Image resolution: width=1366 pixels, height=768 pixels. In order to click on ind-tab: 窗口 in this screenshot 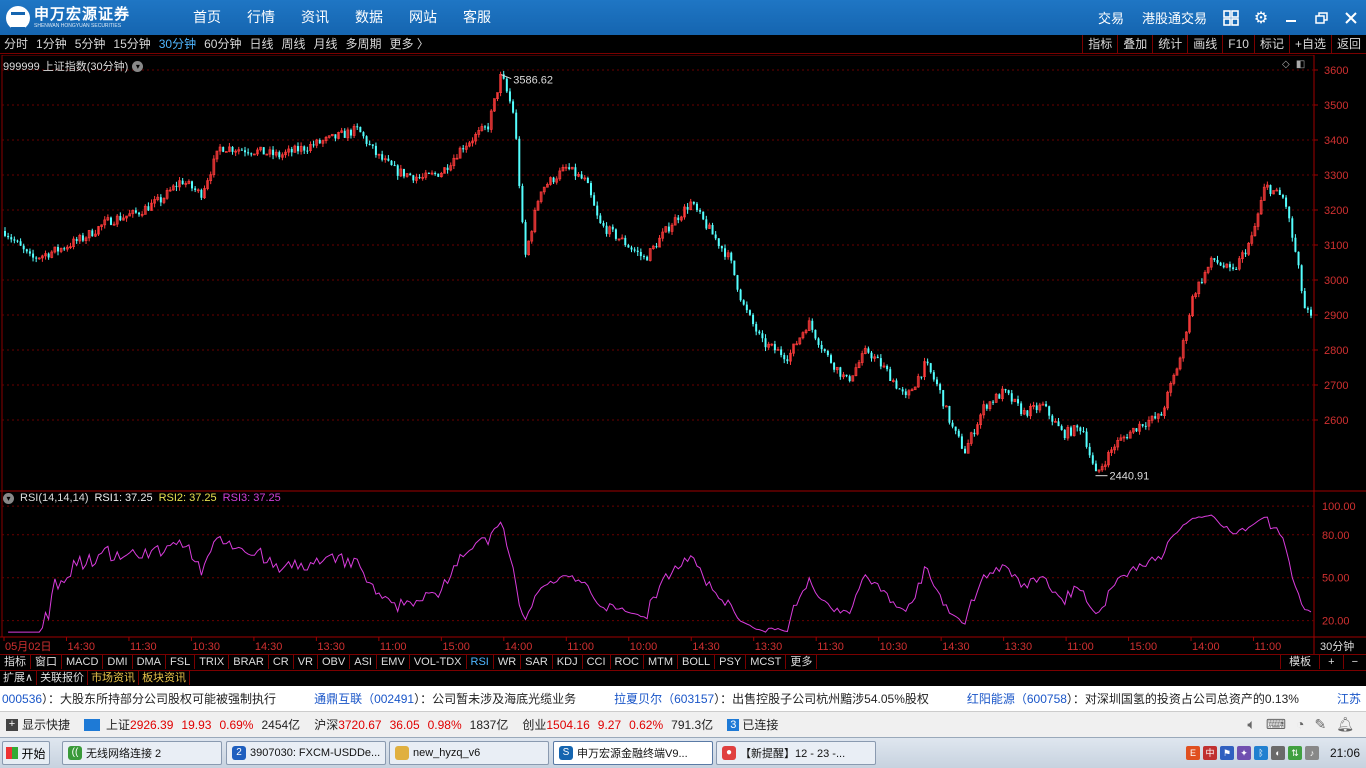, I will do `click(46, 662)`.